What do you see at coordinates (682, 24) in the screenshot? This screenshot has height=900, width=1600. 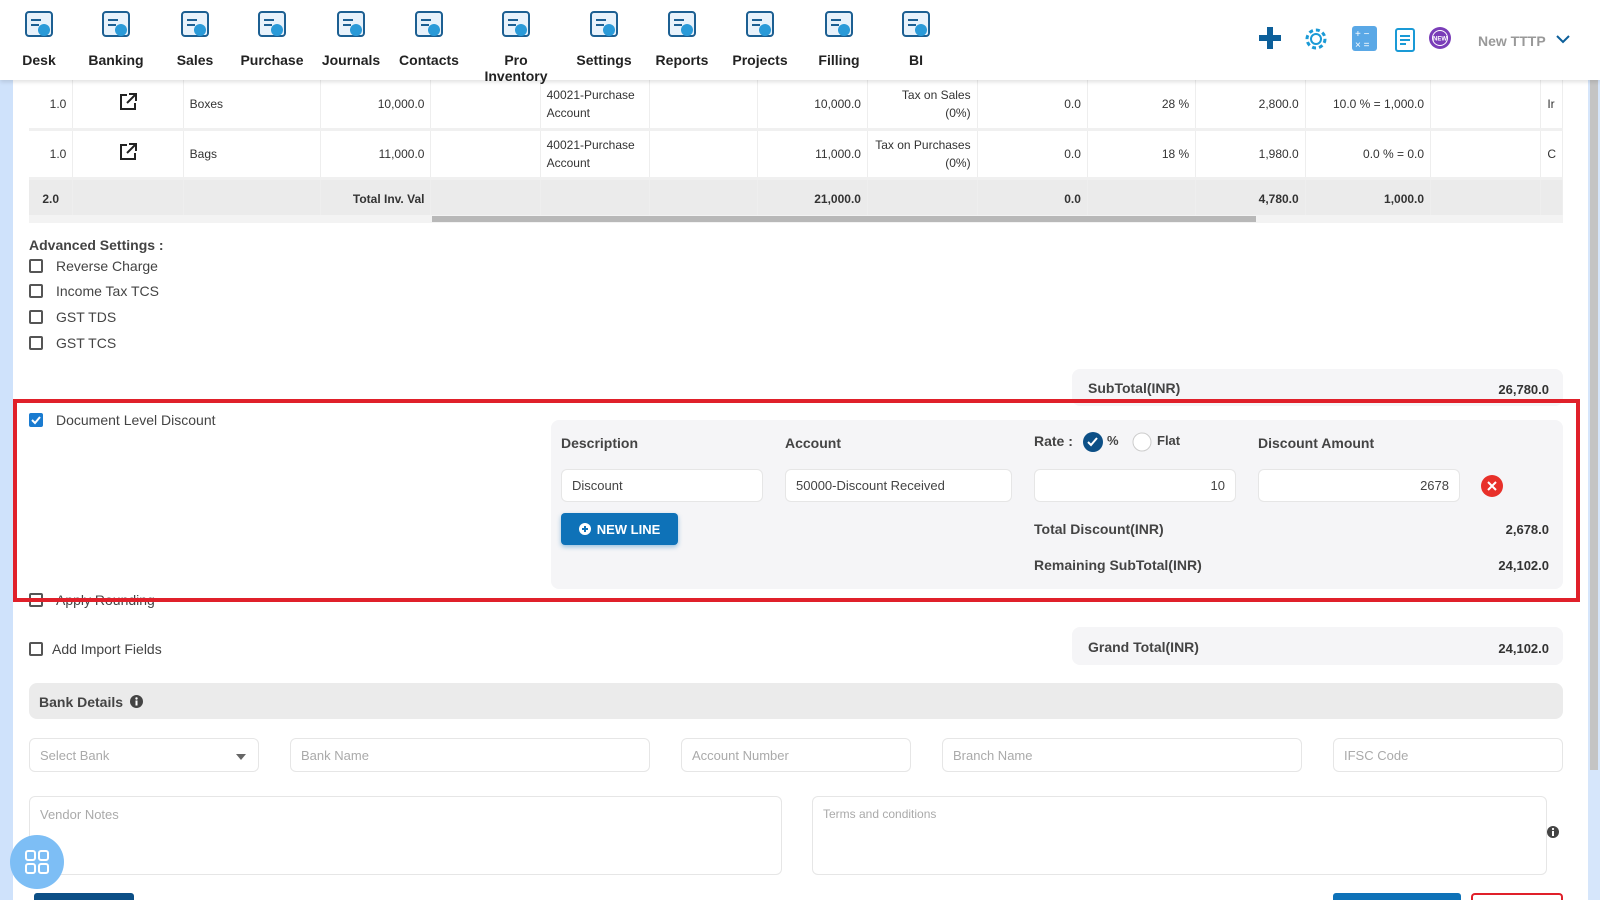 I see `reports-icon` at bounding box center [682, 24].